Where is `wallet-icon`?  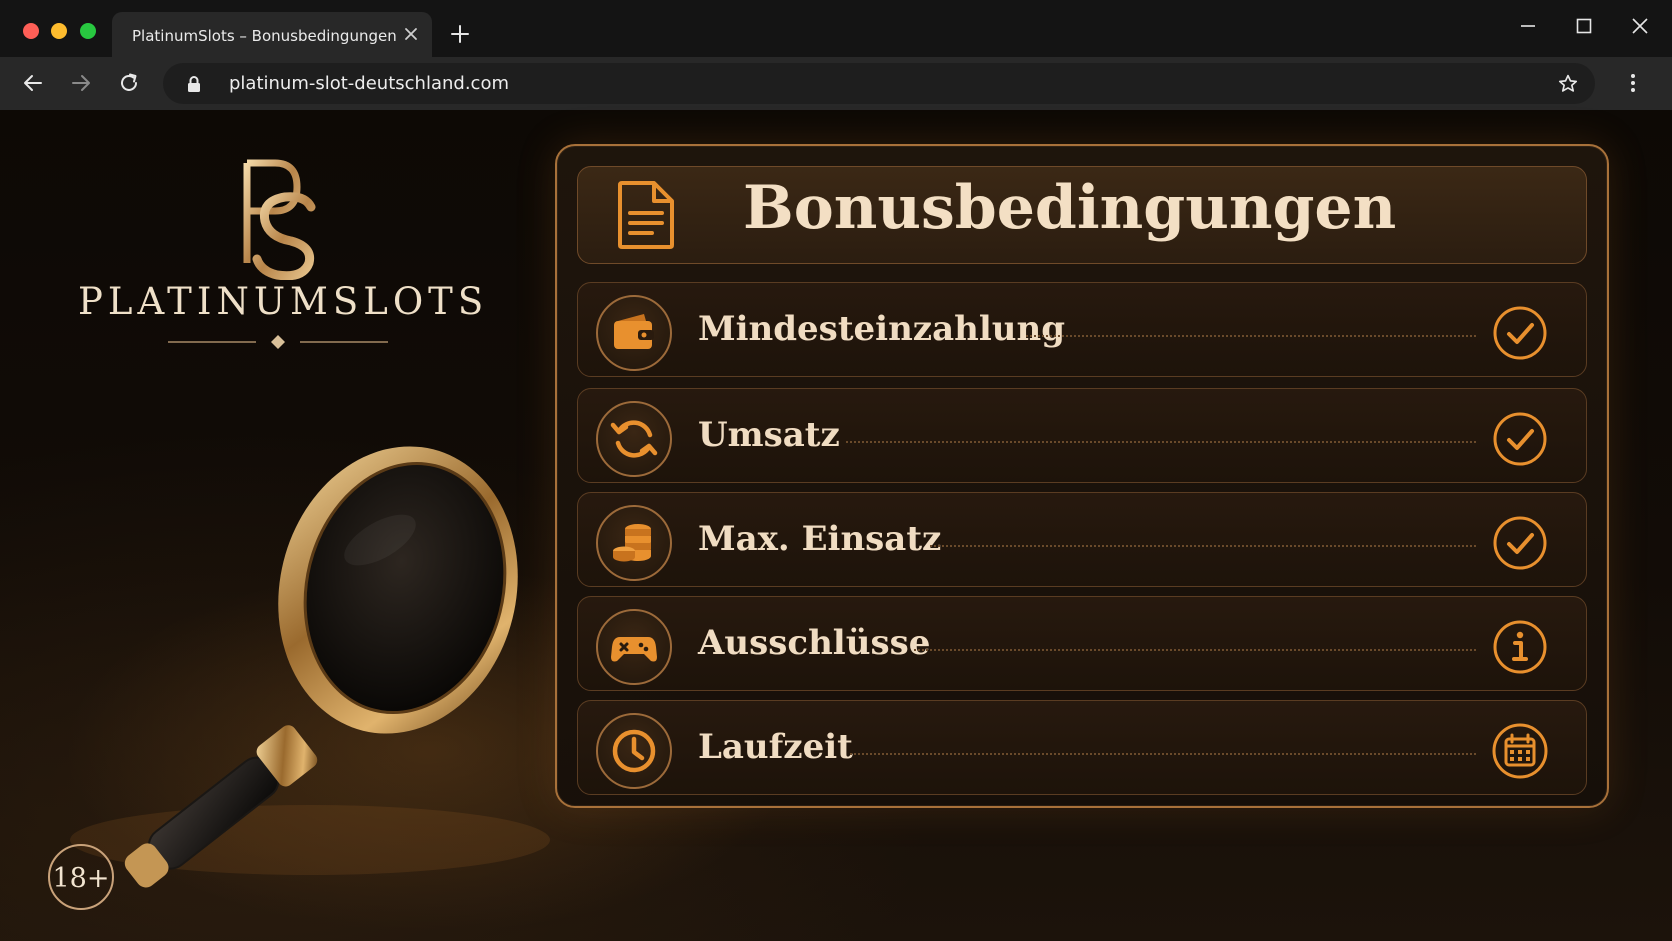
wallet-icon is located at coordinates (634, 331).